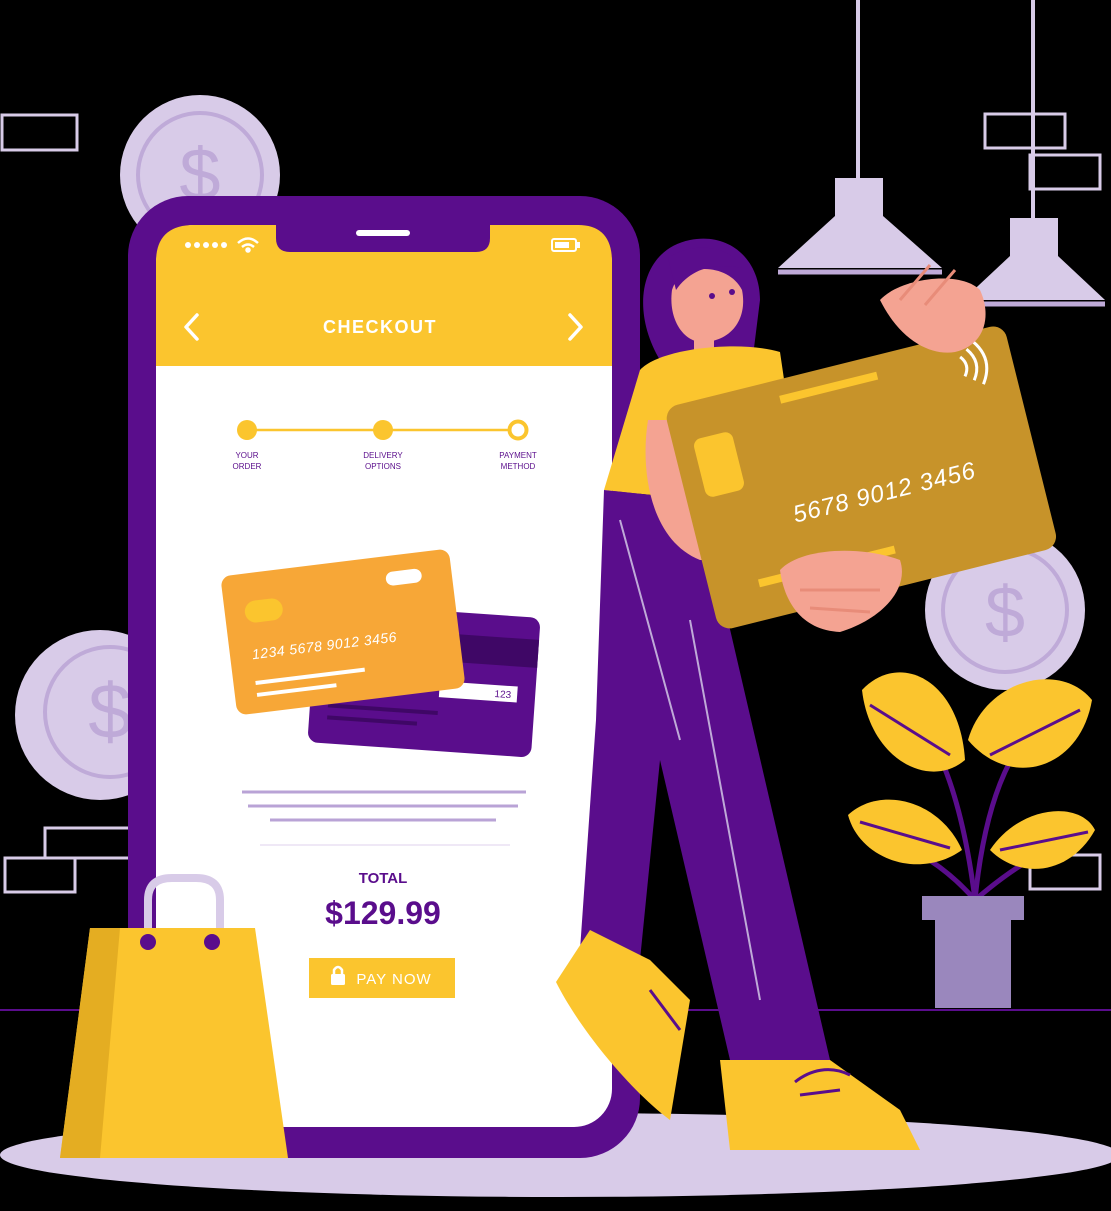 The width and height of the screenshot is (1111, 1211). I want to click on total-label: TOTAL, so click(383, 878).